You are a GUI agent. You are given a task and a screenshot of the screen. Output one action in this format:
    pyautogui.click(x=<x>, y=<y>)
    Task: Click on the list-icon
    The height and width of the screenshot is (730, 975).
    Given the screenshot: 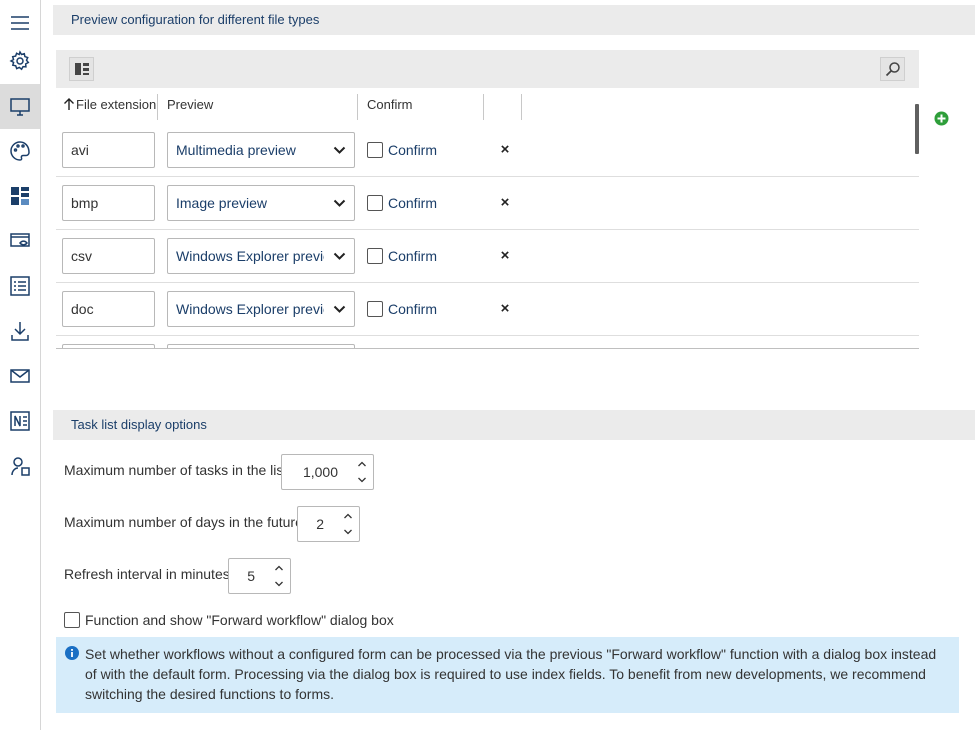 What is the action you would take?
    pyautogui.click(x=20, y=285)
    